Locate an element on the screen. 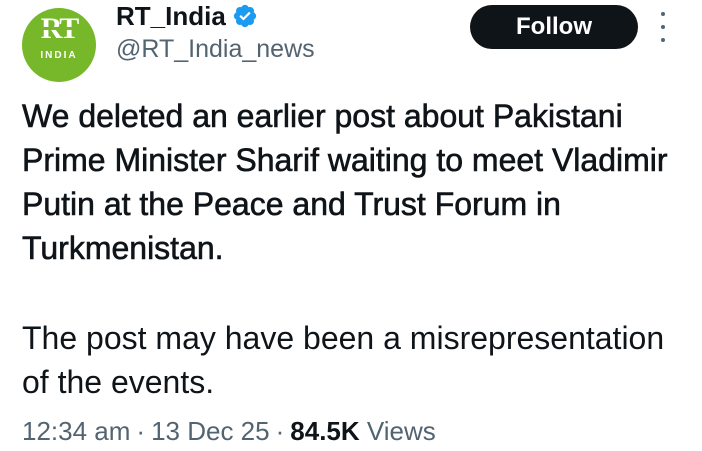  views-count: 84.5K is located at coordinates (324, 431).